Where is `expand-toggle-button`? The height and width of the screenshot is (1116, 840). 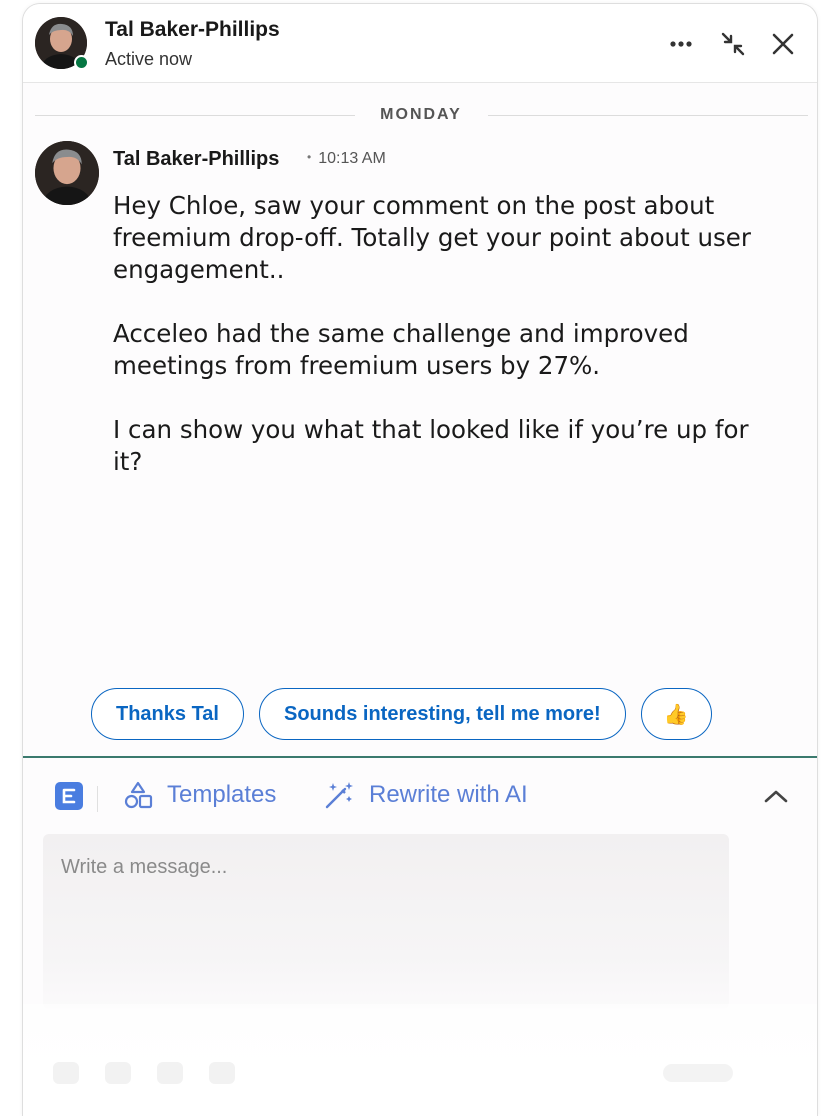 expand-toggle-button is located at coordinates (776, 796).